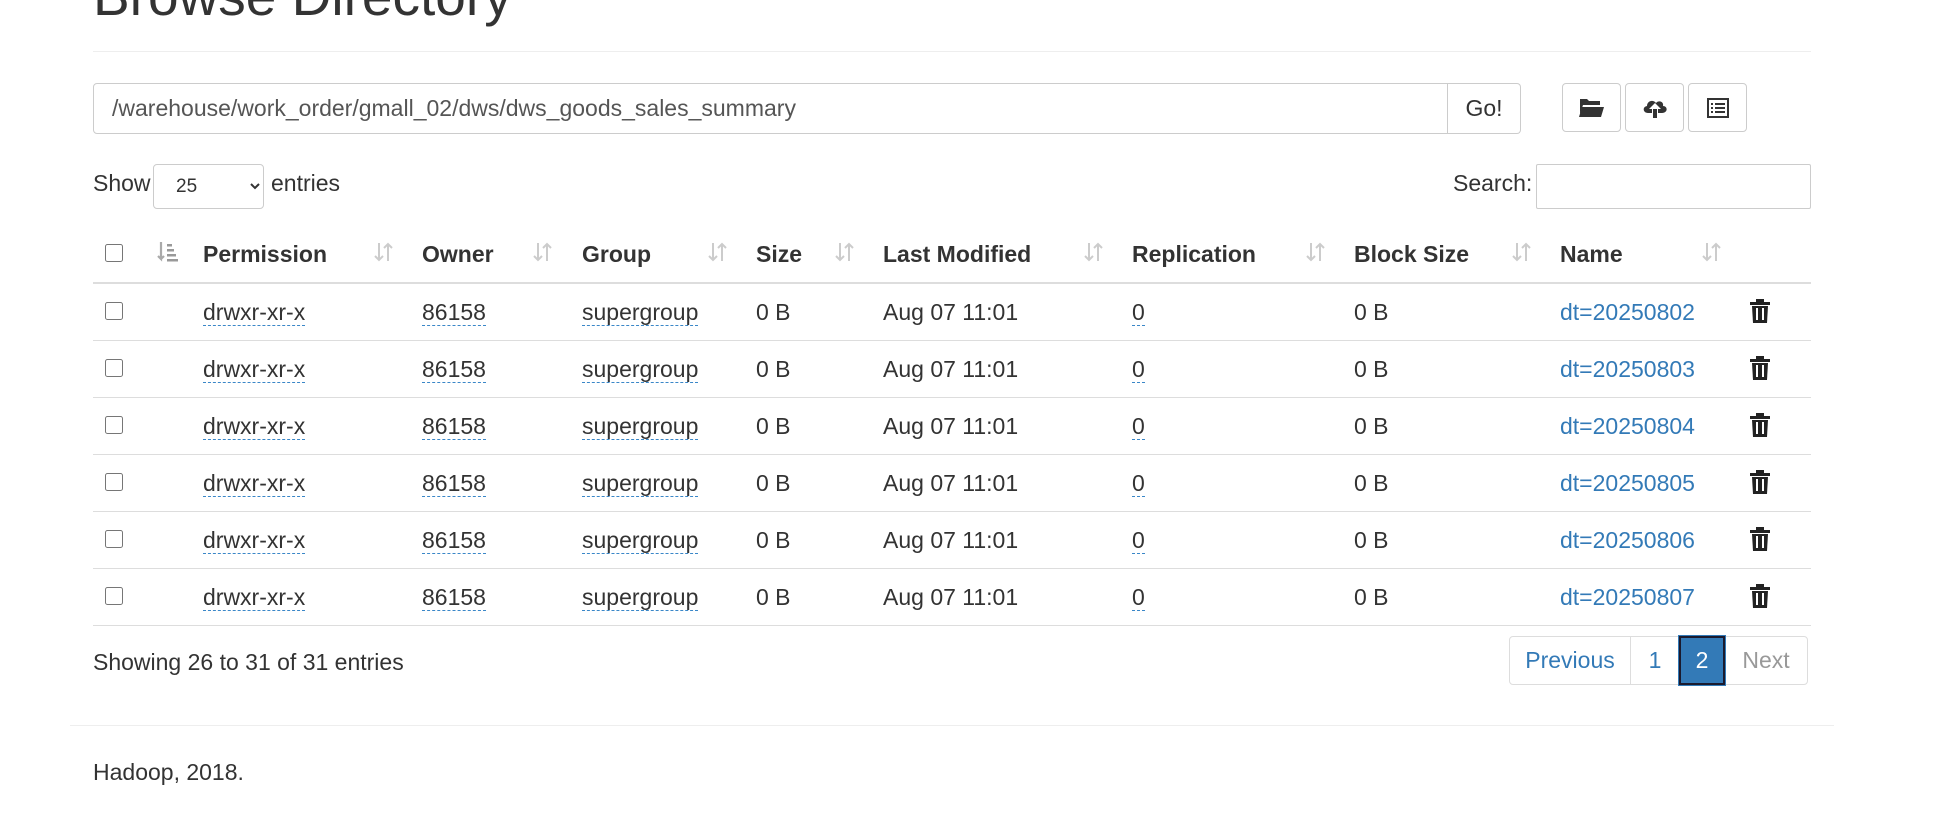 The image size is (1952, 815). I want to click on header-group: Group, so click(616, 254).